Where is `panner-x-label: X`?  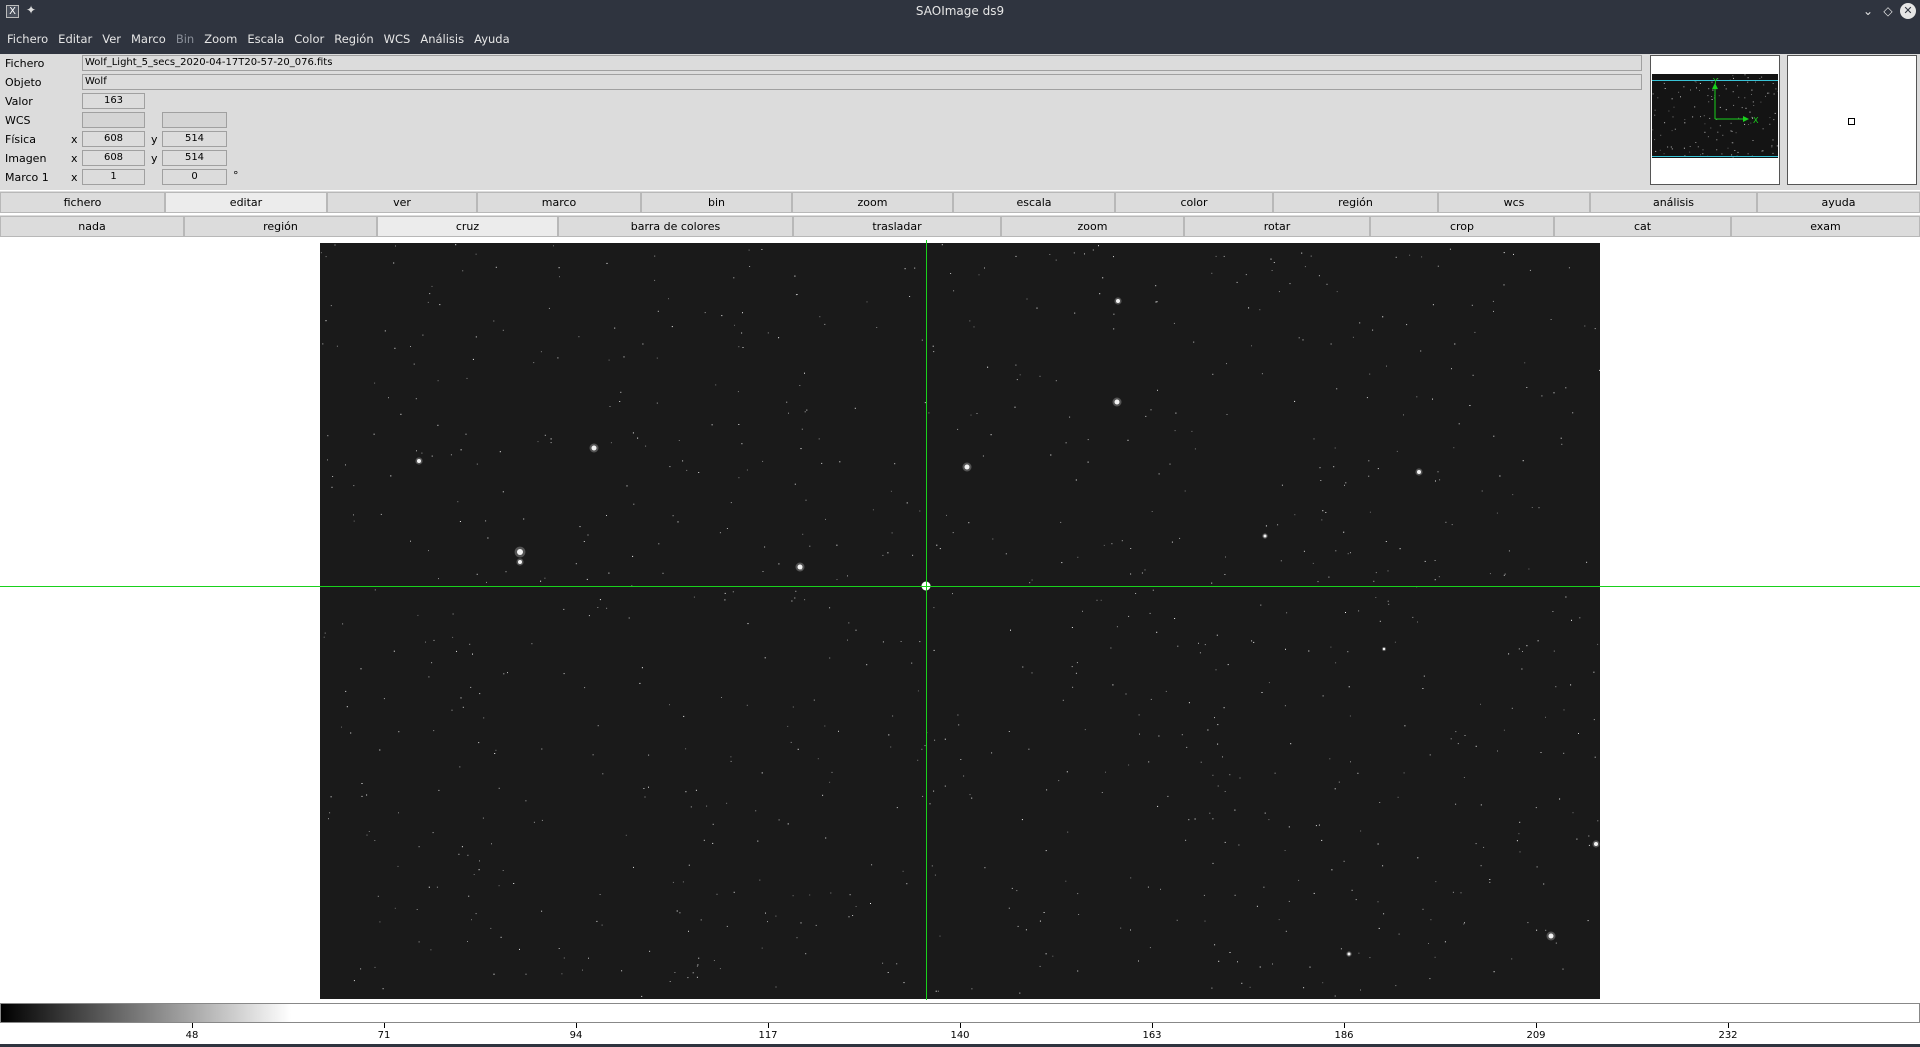
panner-x-label: X is located at coordinates (1756, 120).